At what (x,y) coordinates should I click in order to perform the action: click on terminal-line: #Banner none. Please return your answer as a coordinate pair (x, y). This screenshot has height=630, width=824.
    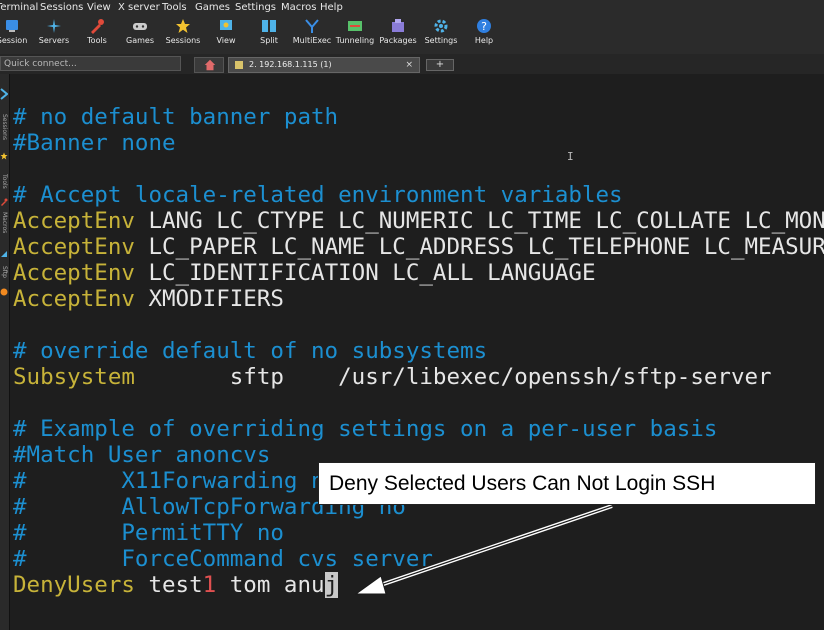
    Looking at the image, I should click on (94, 143).